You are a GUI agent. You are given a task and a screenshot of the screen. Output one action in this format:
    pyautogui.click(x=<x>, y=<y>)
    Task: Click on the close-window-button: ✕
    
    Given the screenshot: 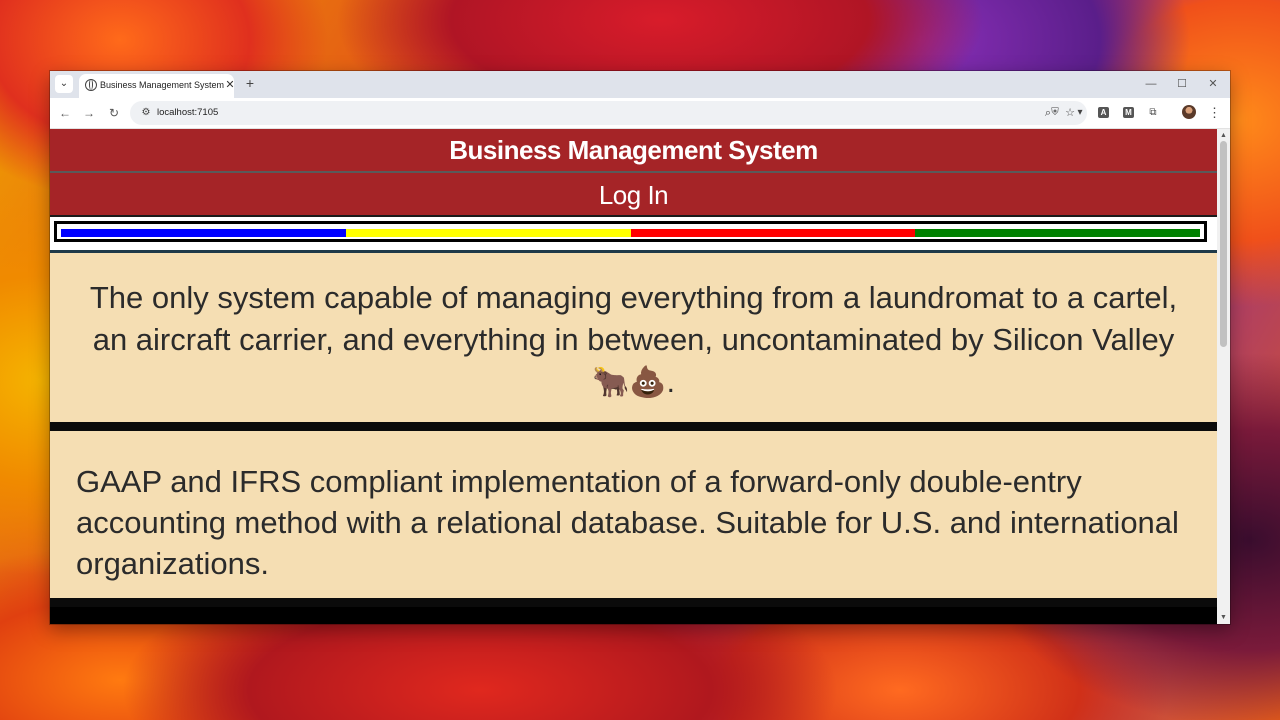 What is the action you would take?
    pyautogui.click(x=1213, y=84)
    